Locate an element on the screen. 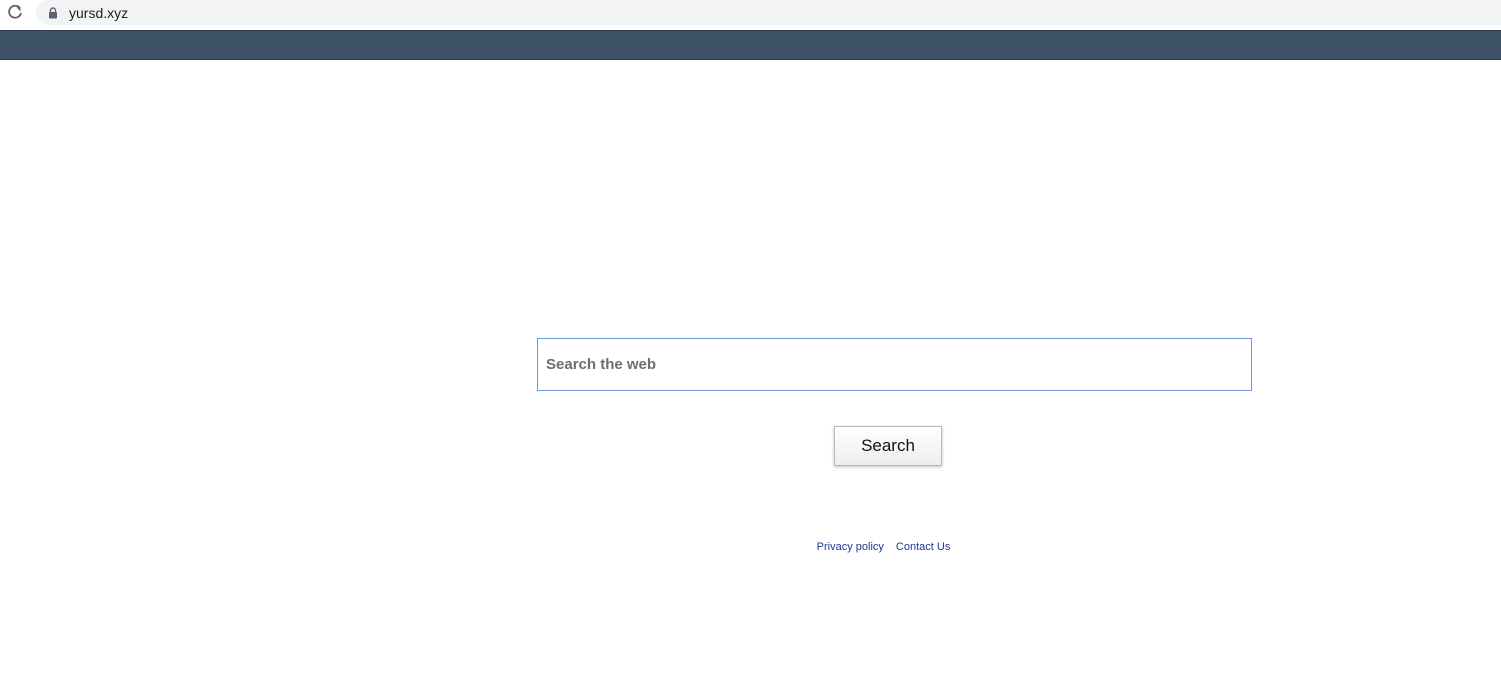 Image resolution: width=1501 pixels, height=695 pixels. lock-icon is located at coordinates (53, 13).